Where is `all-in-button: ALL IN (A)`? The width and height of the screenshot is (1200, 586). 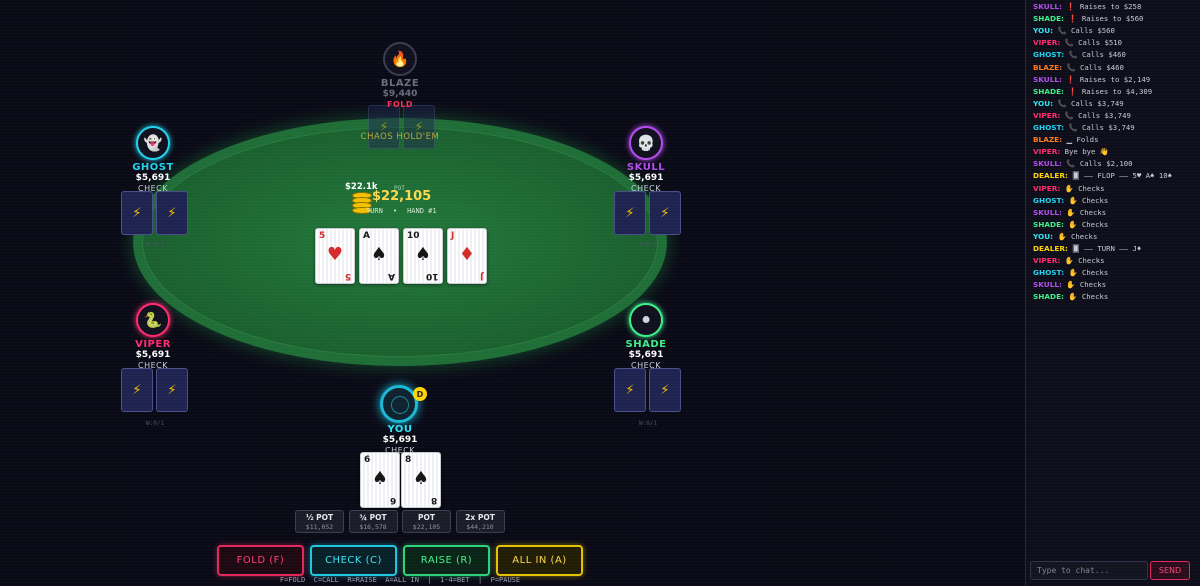
all-in-button: ALL IN (A) is located at coordinates (539, 560).